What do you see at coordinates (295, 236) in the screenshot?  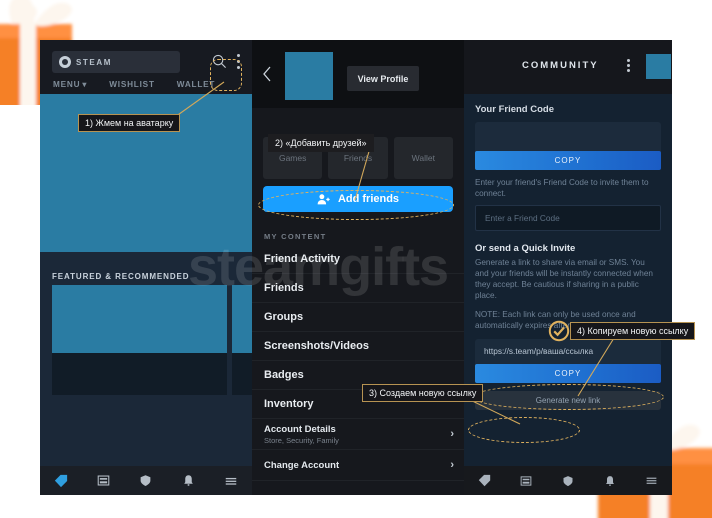 I see `section-label-my-content: MY CONTENT` at bounding box center [295, 236].